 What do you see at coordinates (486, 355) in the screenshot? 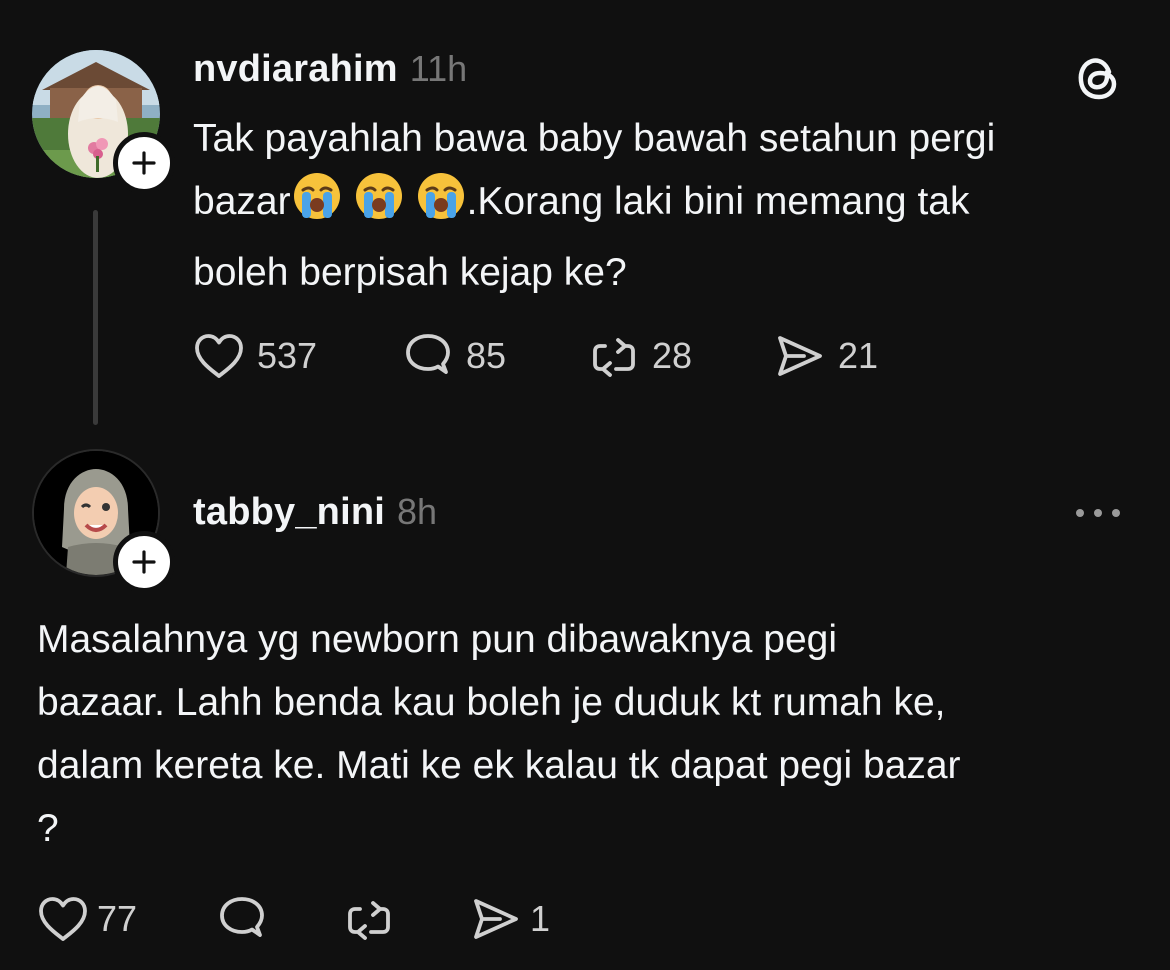
I see `reply-count: 85` at bounding box center [486, 355].